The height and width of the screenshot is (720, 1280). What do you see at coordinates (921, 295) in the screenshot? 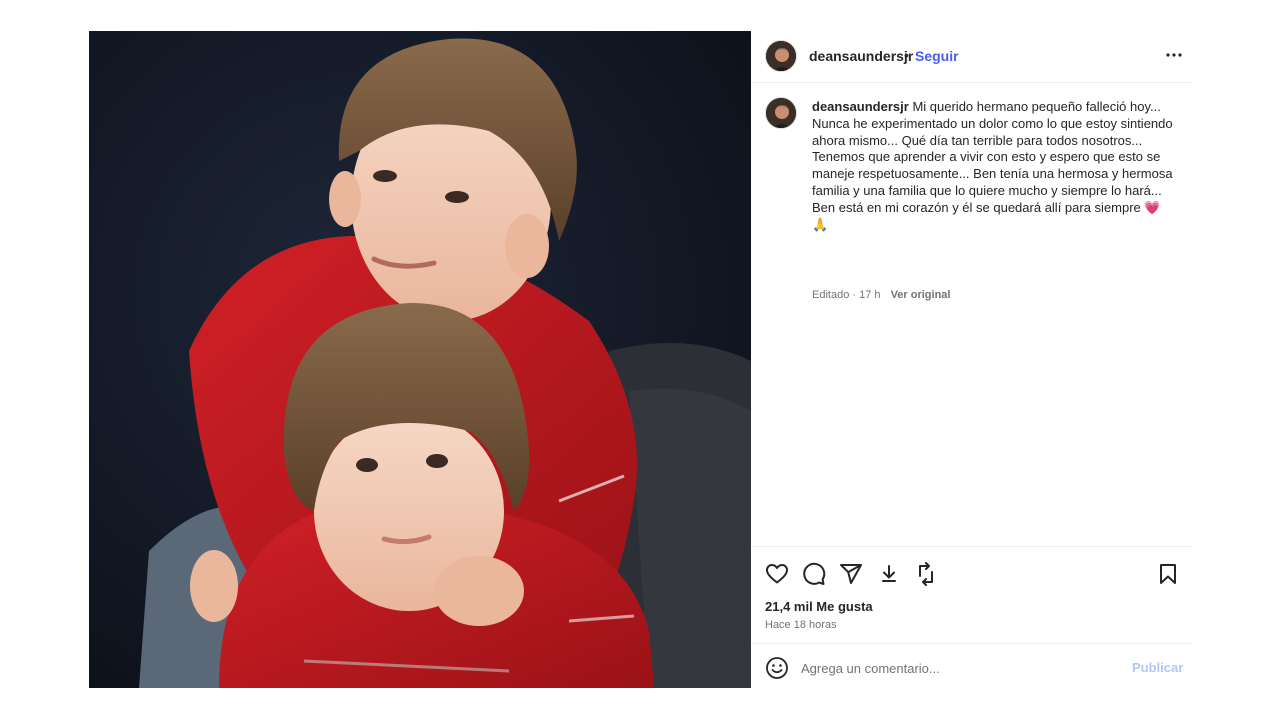
I see `see-original-link: Ver original` at bounding box center [921, 295].